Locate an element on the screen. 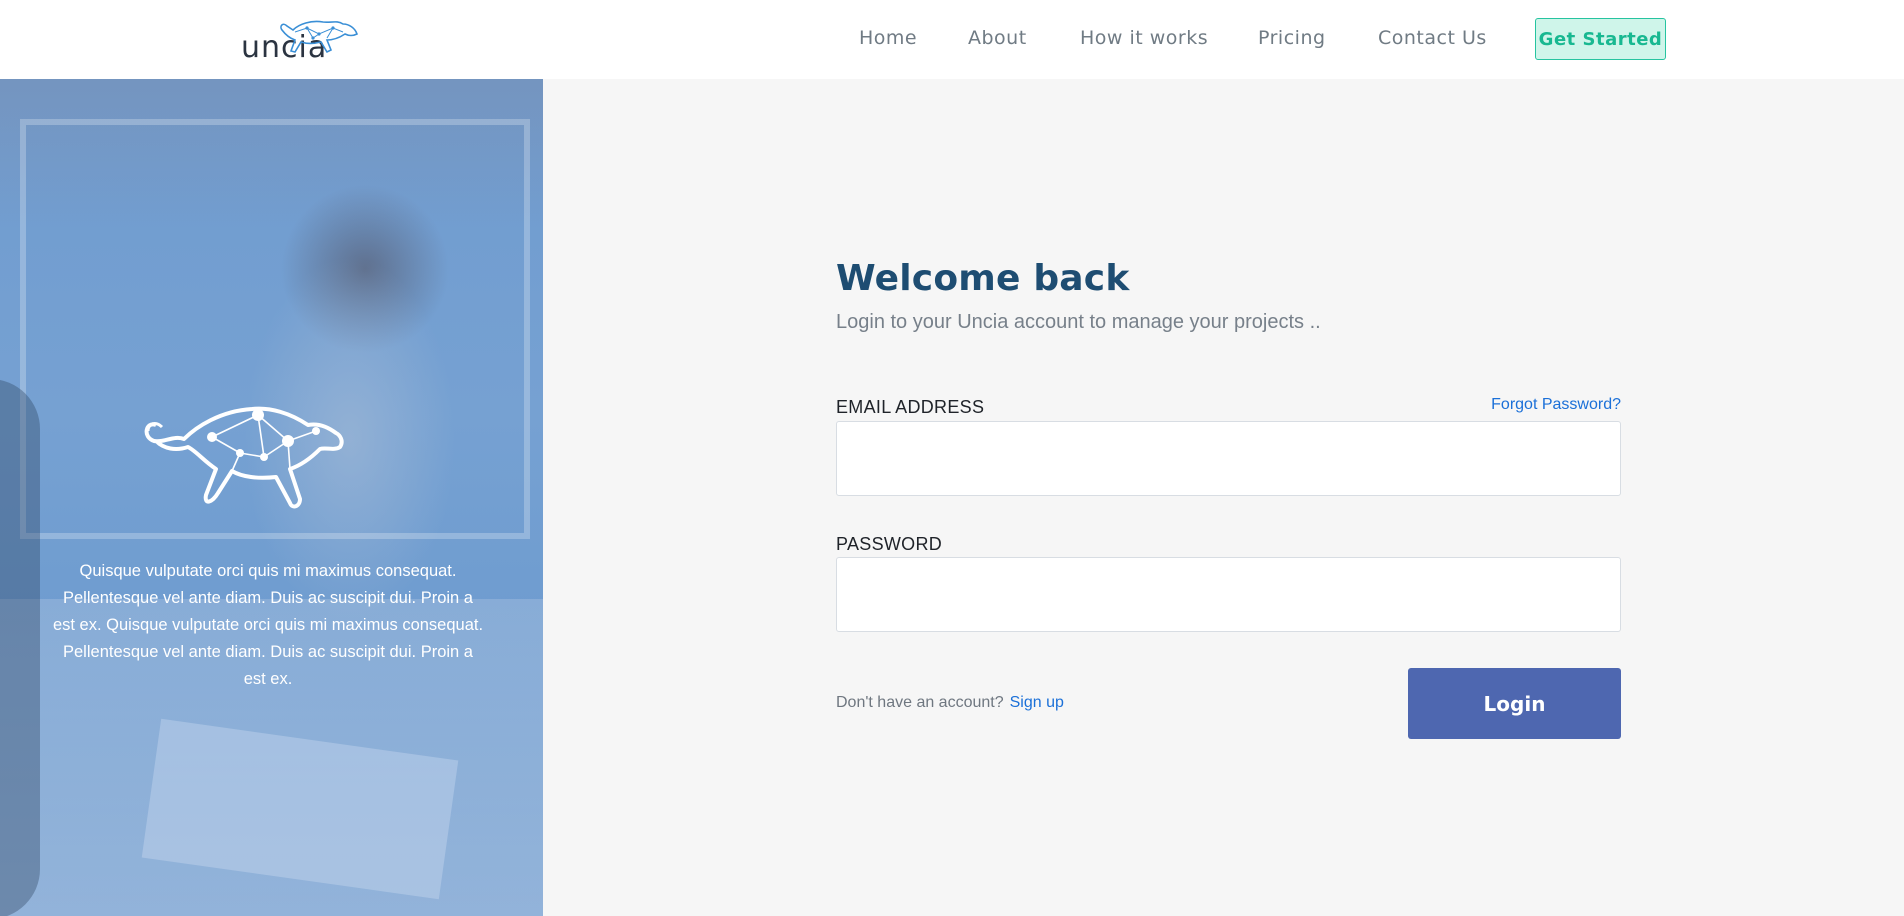  email-field is located at coordinates (1228, 458).